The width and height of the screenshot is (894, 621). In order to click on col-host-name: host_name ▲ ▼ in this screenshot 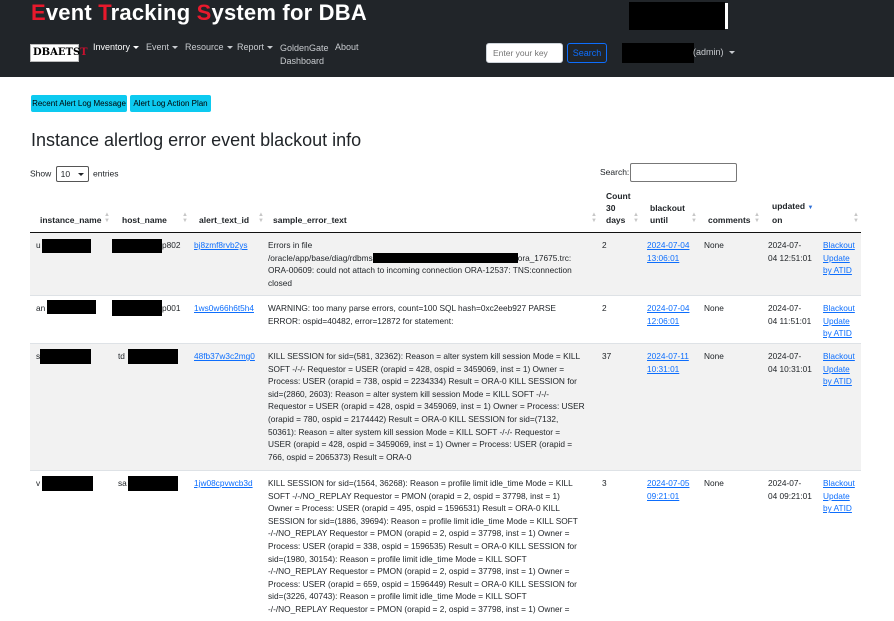, I will do `click(151, 210)`.